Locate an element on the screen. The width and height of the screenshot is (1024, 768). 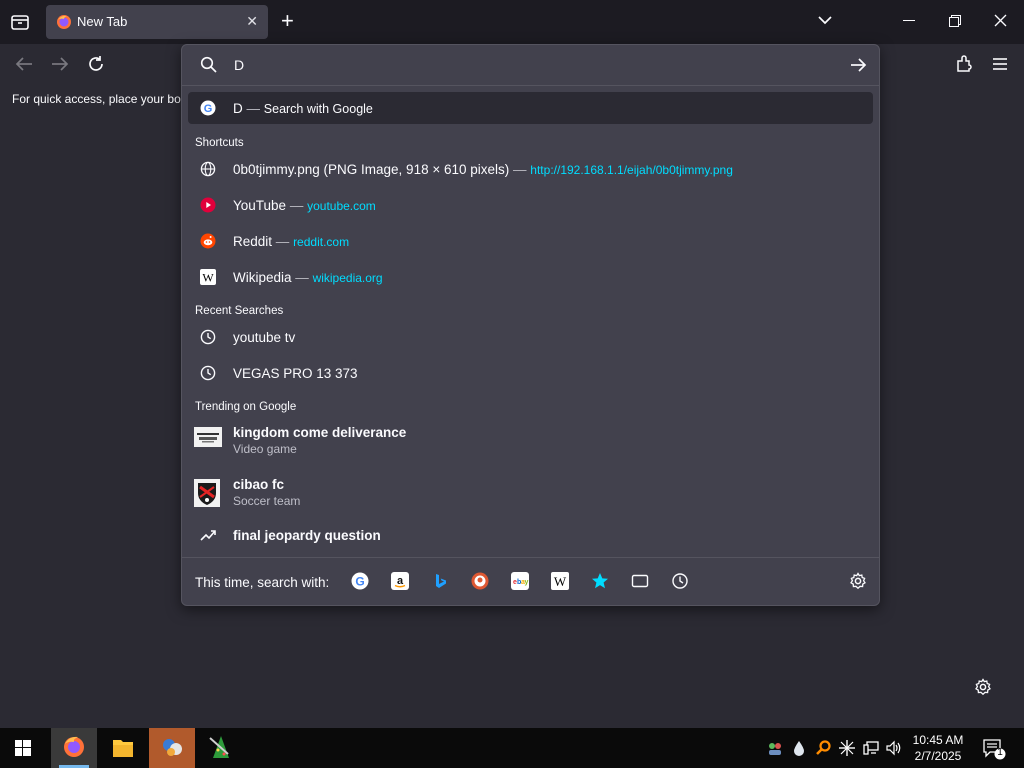
list-all-tabs-chevron-icon is located at coordinates (825, 20).